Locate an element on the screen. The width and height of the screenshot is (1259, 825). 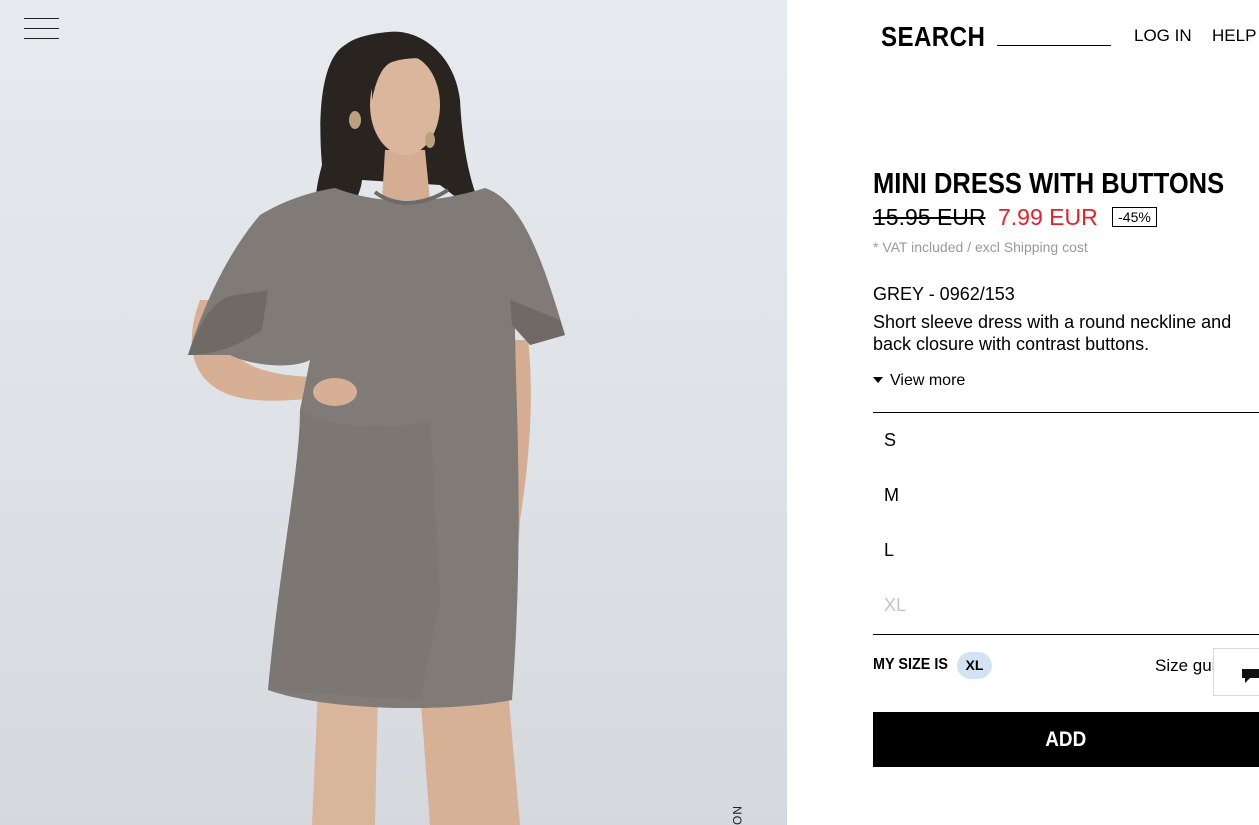
size-list: S M L XL is located at coordinates (1066, 523).